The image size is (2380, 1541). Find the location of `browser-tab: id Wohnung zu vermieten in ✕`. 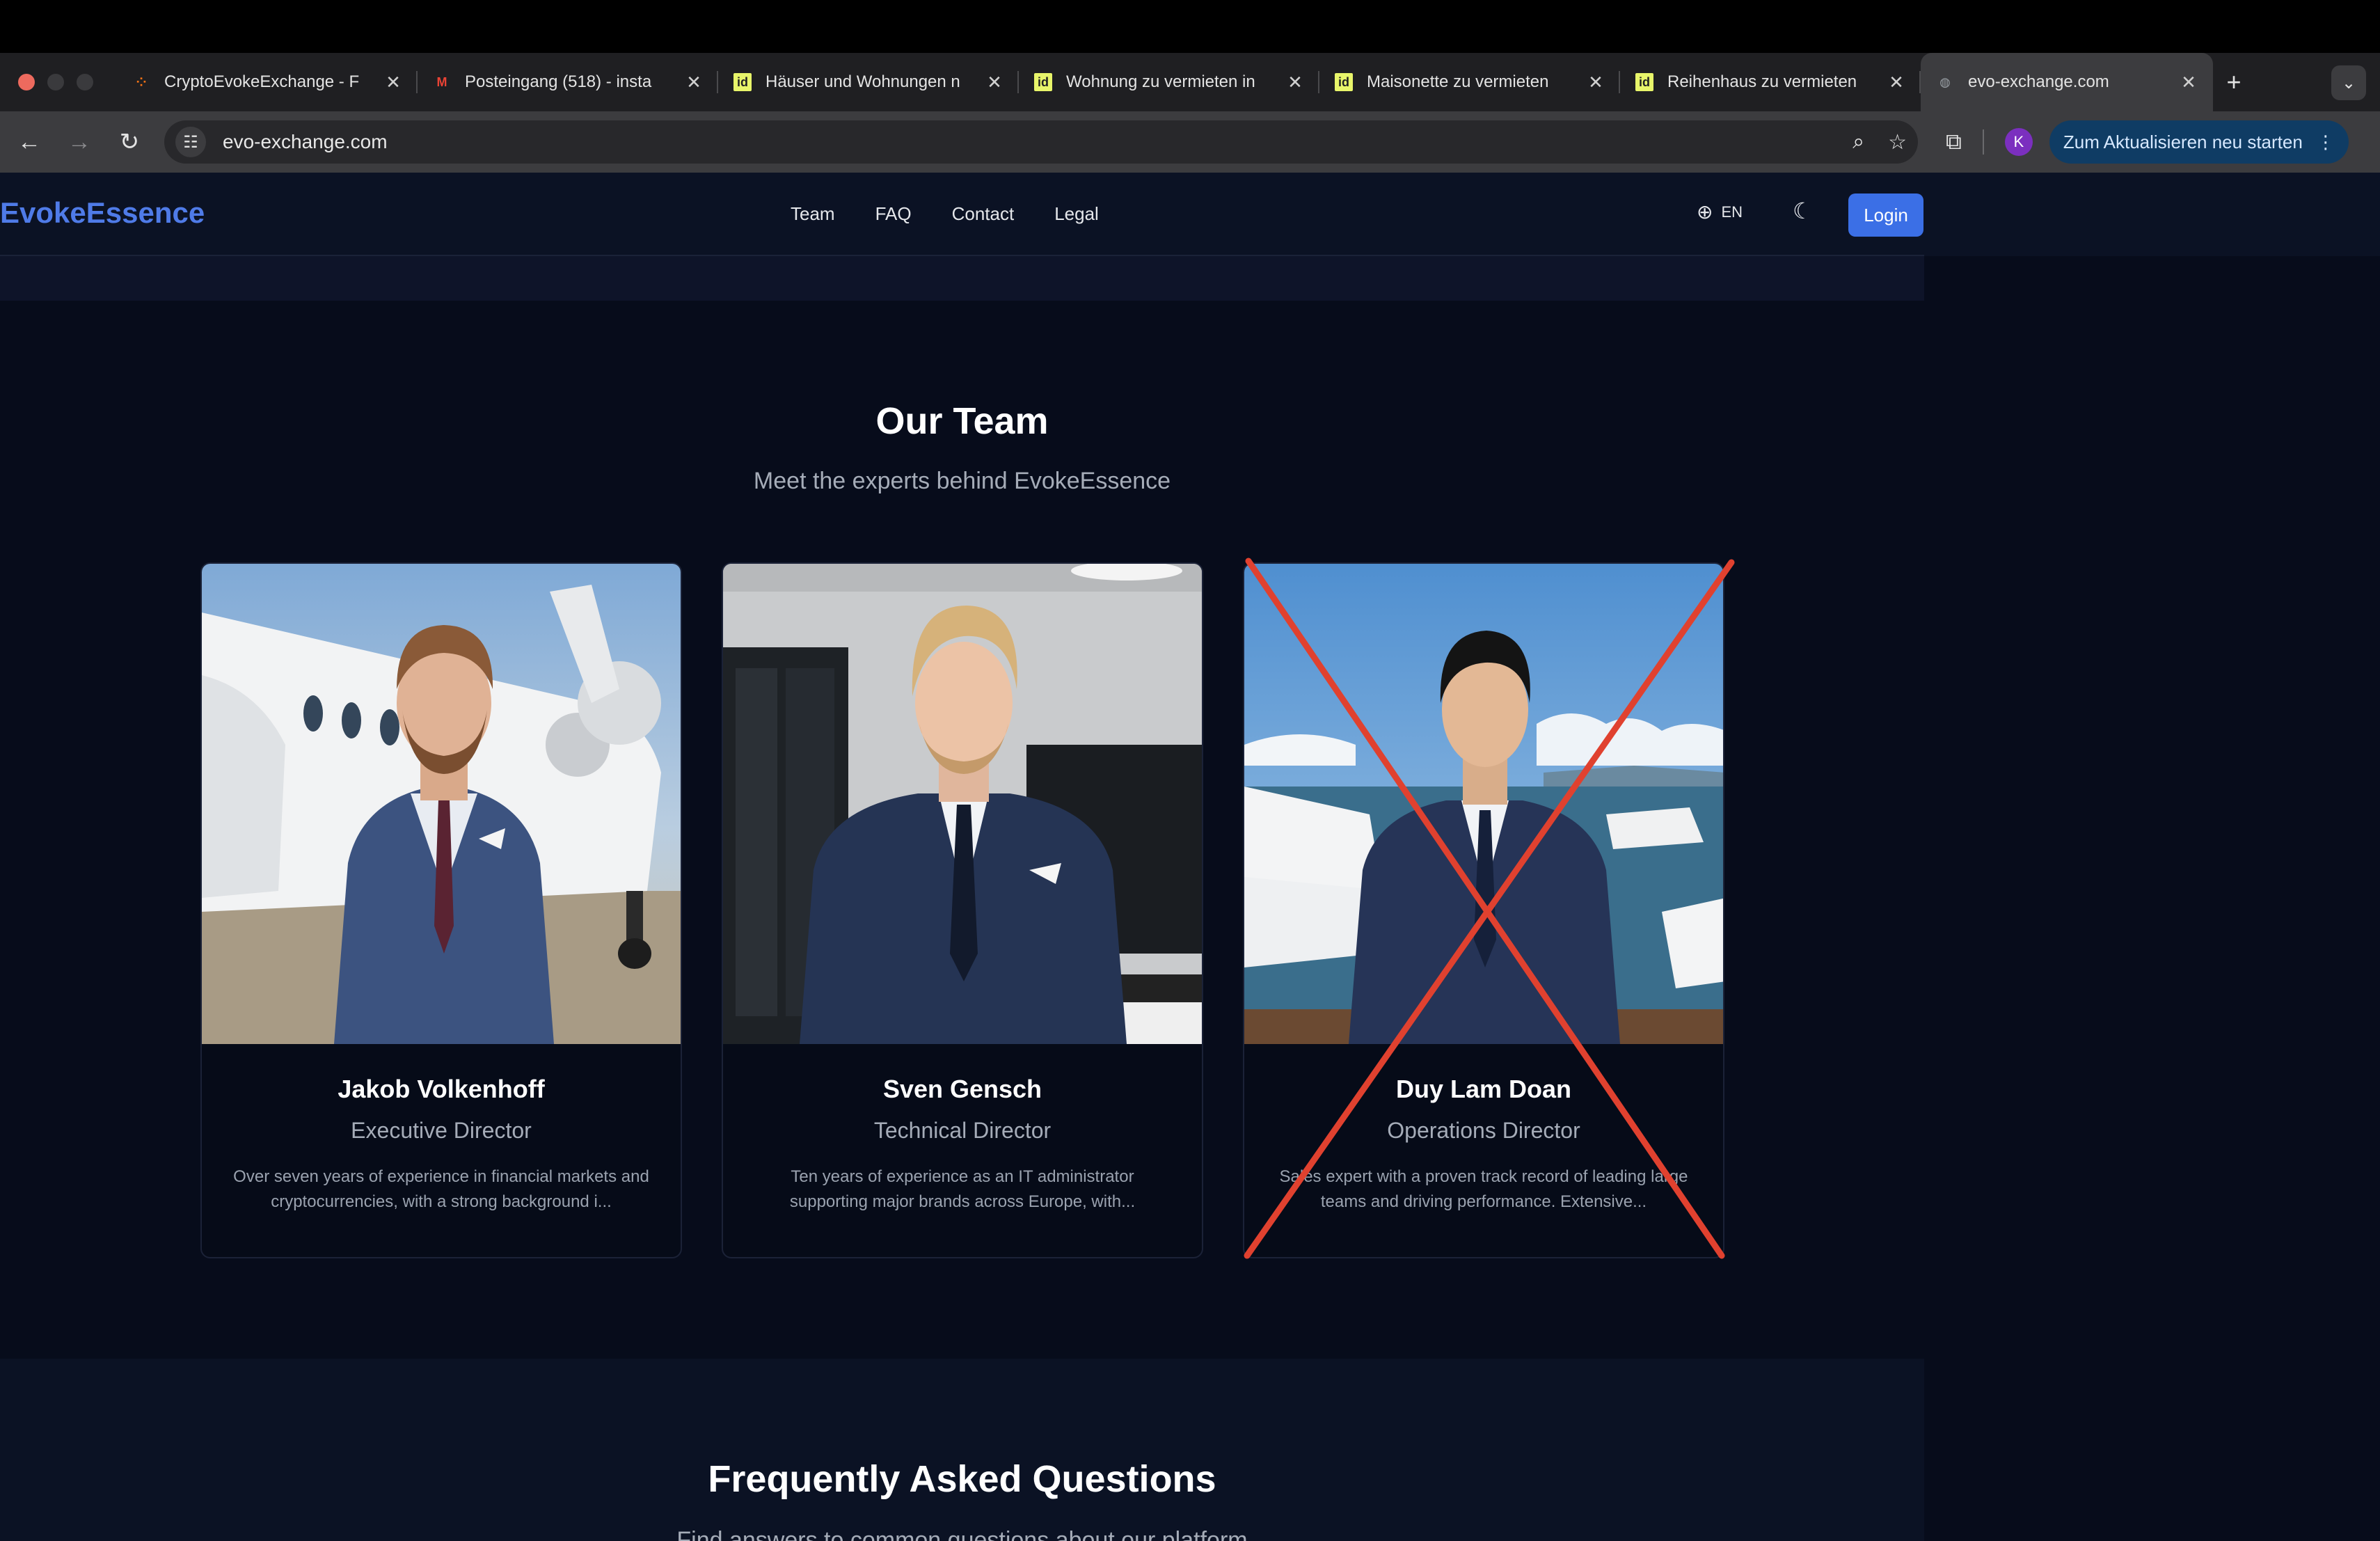

browser-tab: id Wohnung zu vermieten in ✕ is located at coordinates (1169, 82).